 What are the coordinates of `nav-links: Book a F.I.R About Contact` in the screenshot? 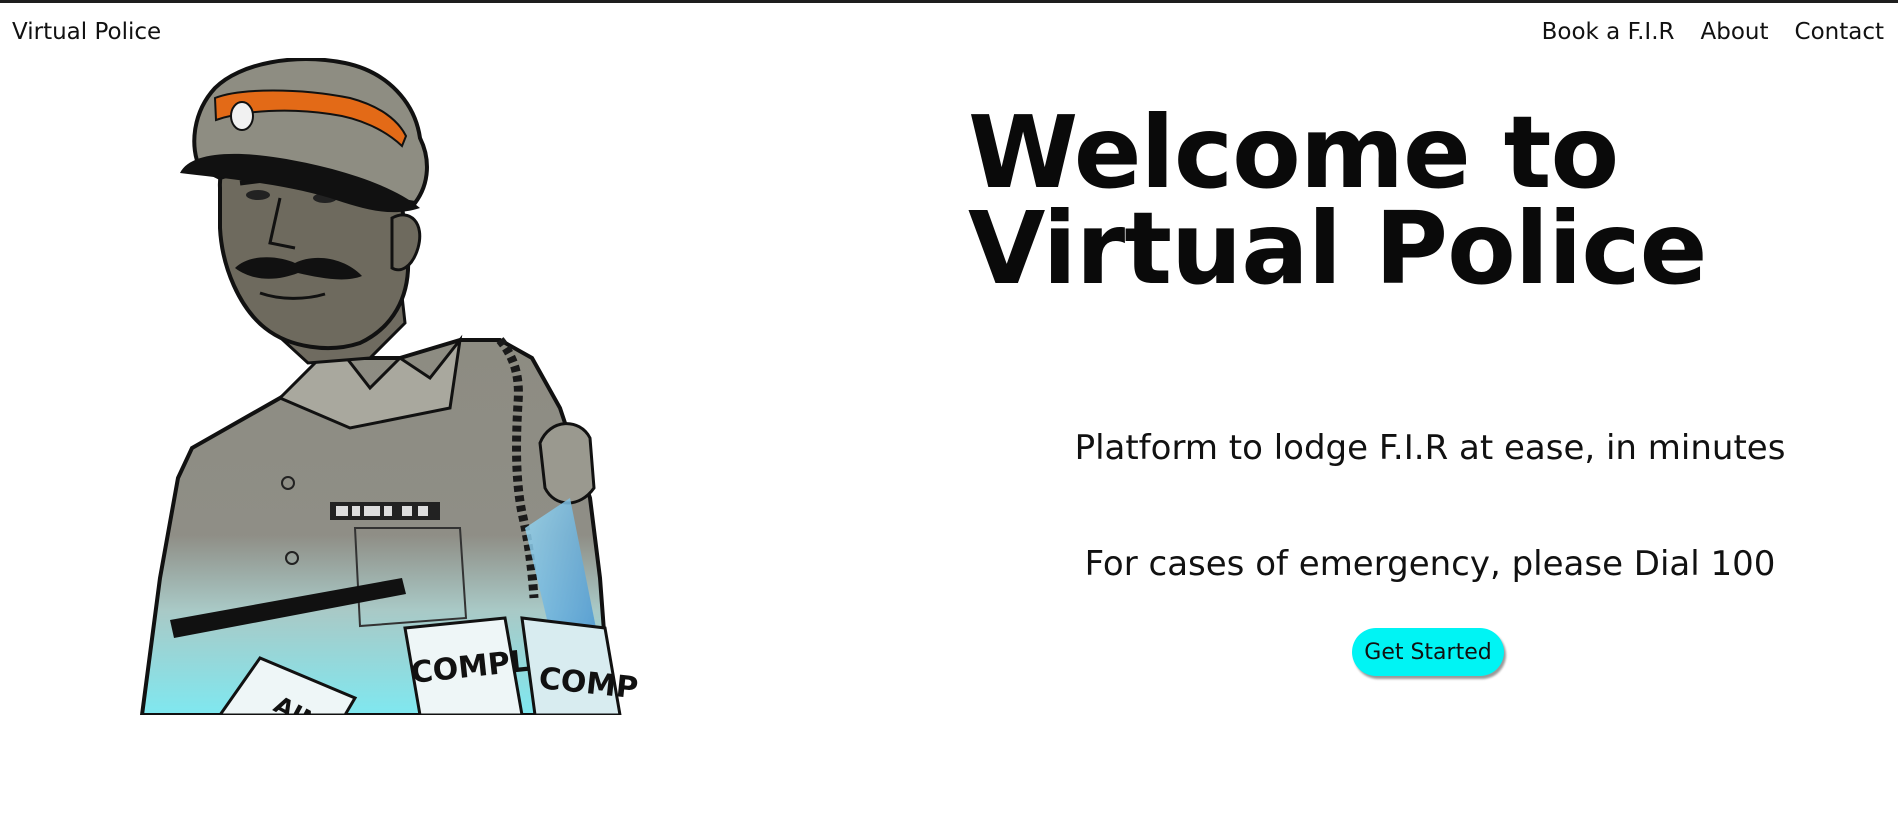 It's located at (1713, 32).